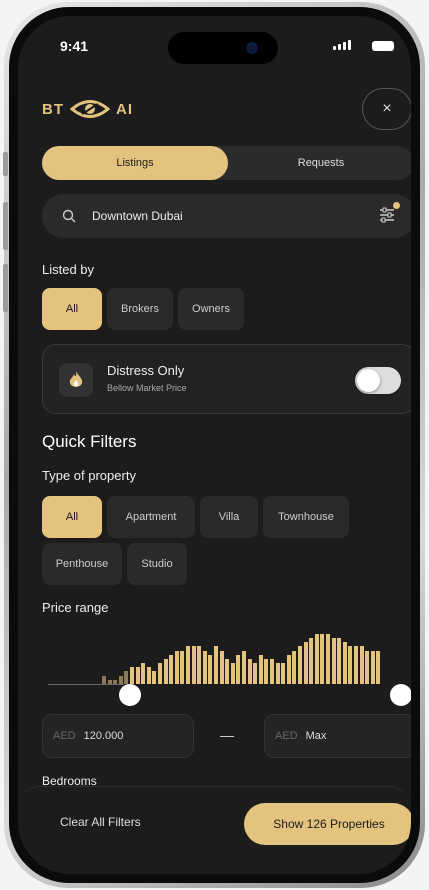 The width and height of the screenshot is (429, 890). I want to click on volume-down-button, so click(5, 288).